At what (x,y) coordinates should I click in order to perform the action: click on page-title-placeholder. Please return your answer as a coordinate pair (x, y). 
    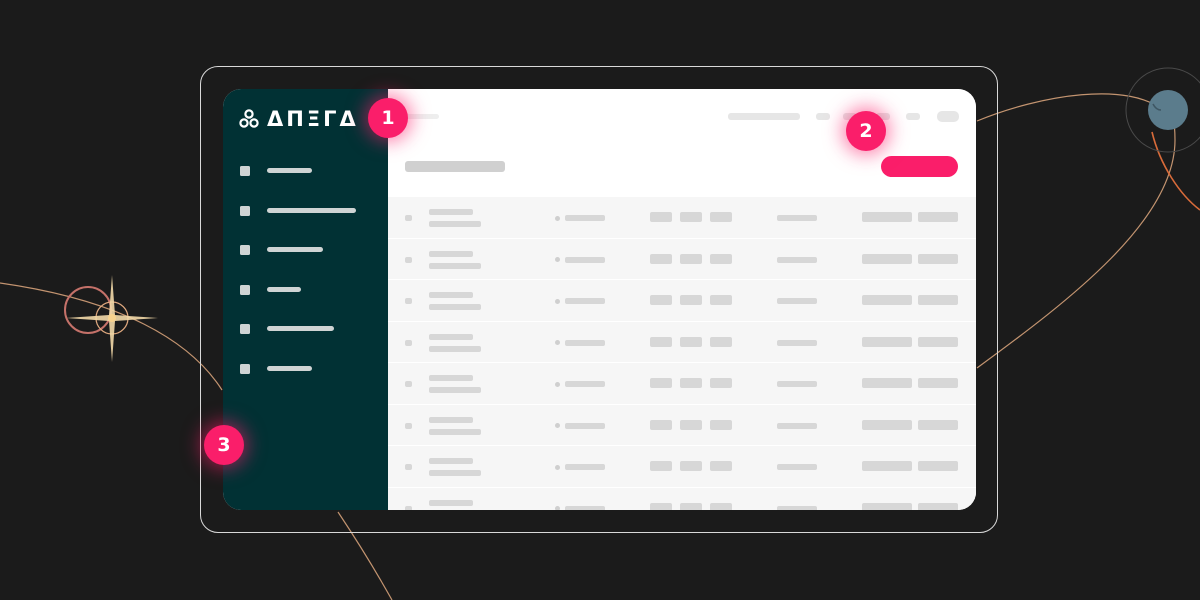
    Looking at the image, I should click on (455, 166).